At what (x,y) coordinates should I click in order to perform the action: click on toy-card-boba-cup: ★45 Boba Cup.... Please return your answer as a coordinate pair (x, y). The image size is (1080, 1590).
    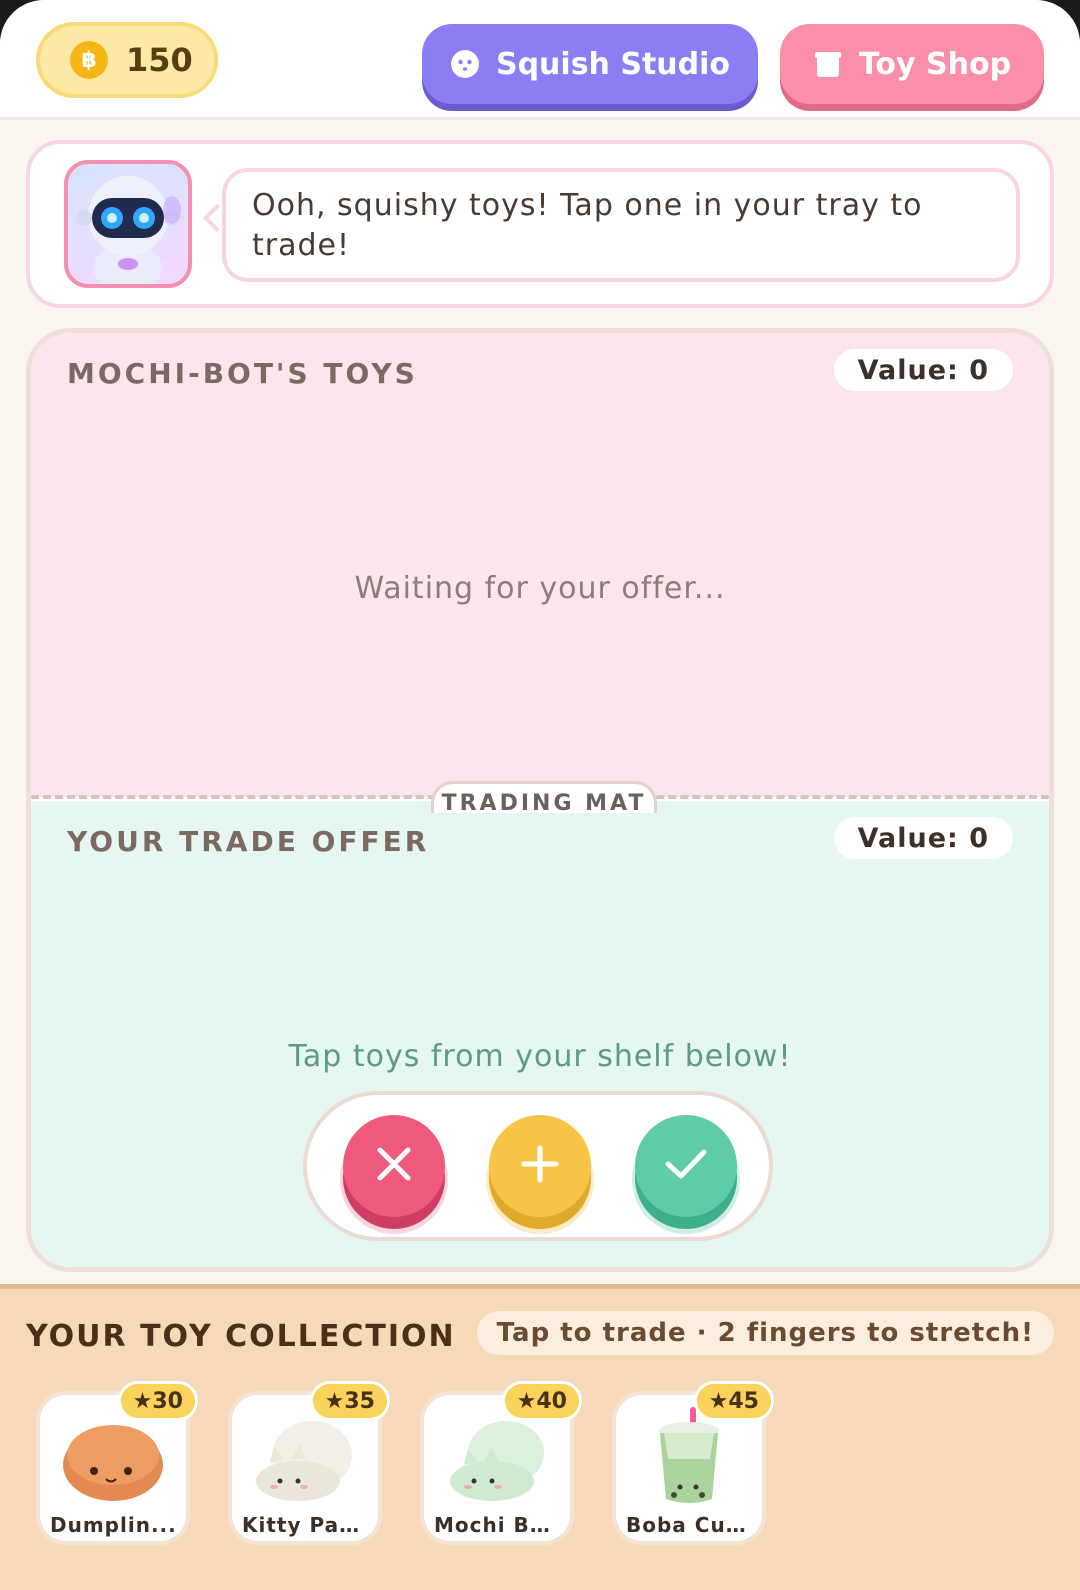
    Looking at the image, I should click on (693, 1463).